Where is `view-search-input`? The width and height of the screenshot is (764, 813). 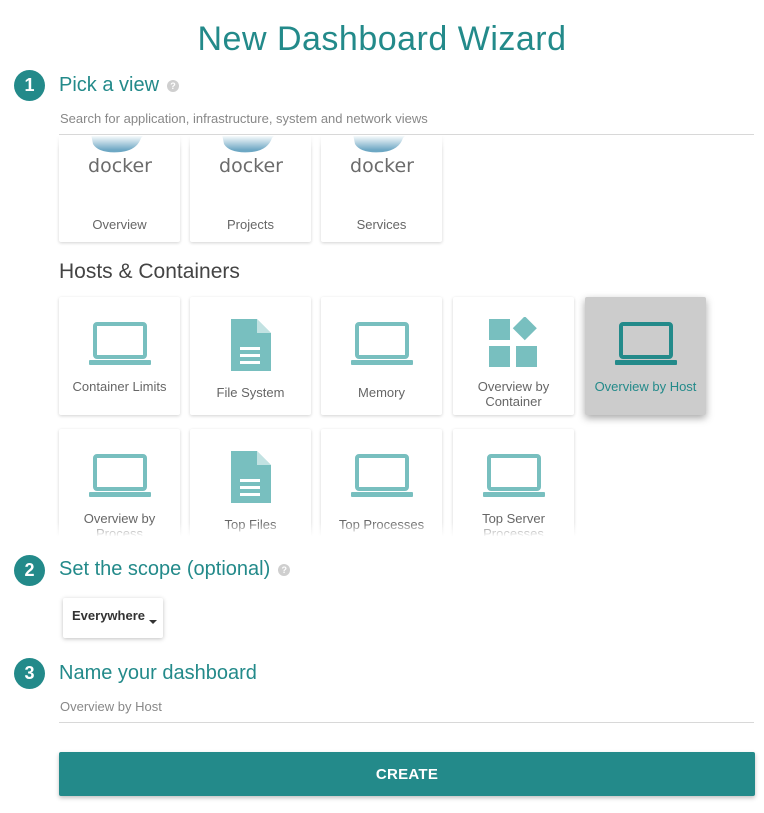 view-search-input is located at coordinates (406, 123).